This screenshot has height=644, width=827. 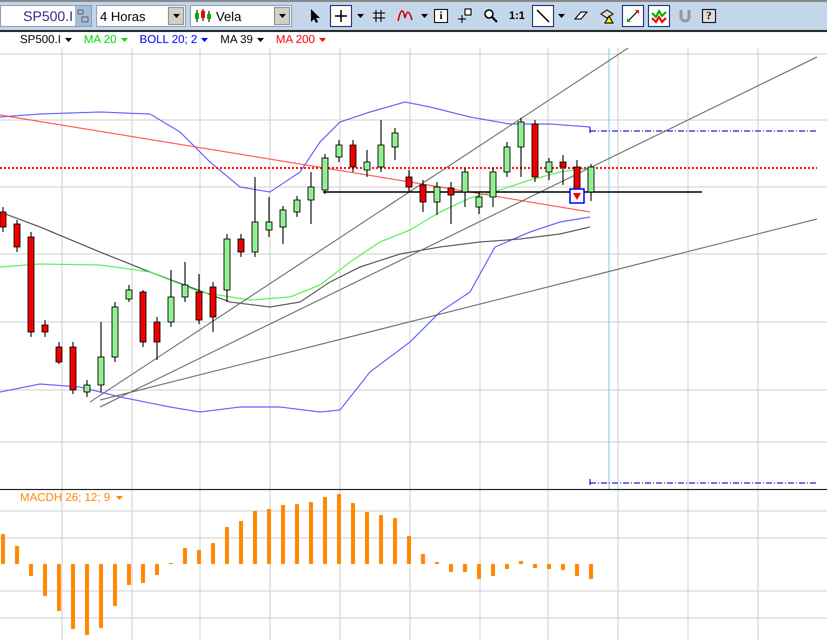 What do you see at coordinates (379, 16) in the screenshot?
I see `grid-icon` at bounding box center [379, 16].